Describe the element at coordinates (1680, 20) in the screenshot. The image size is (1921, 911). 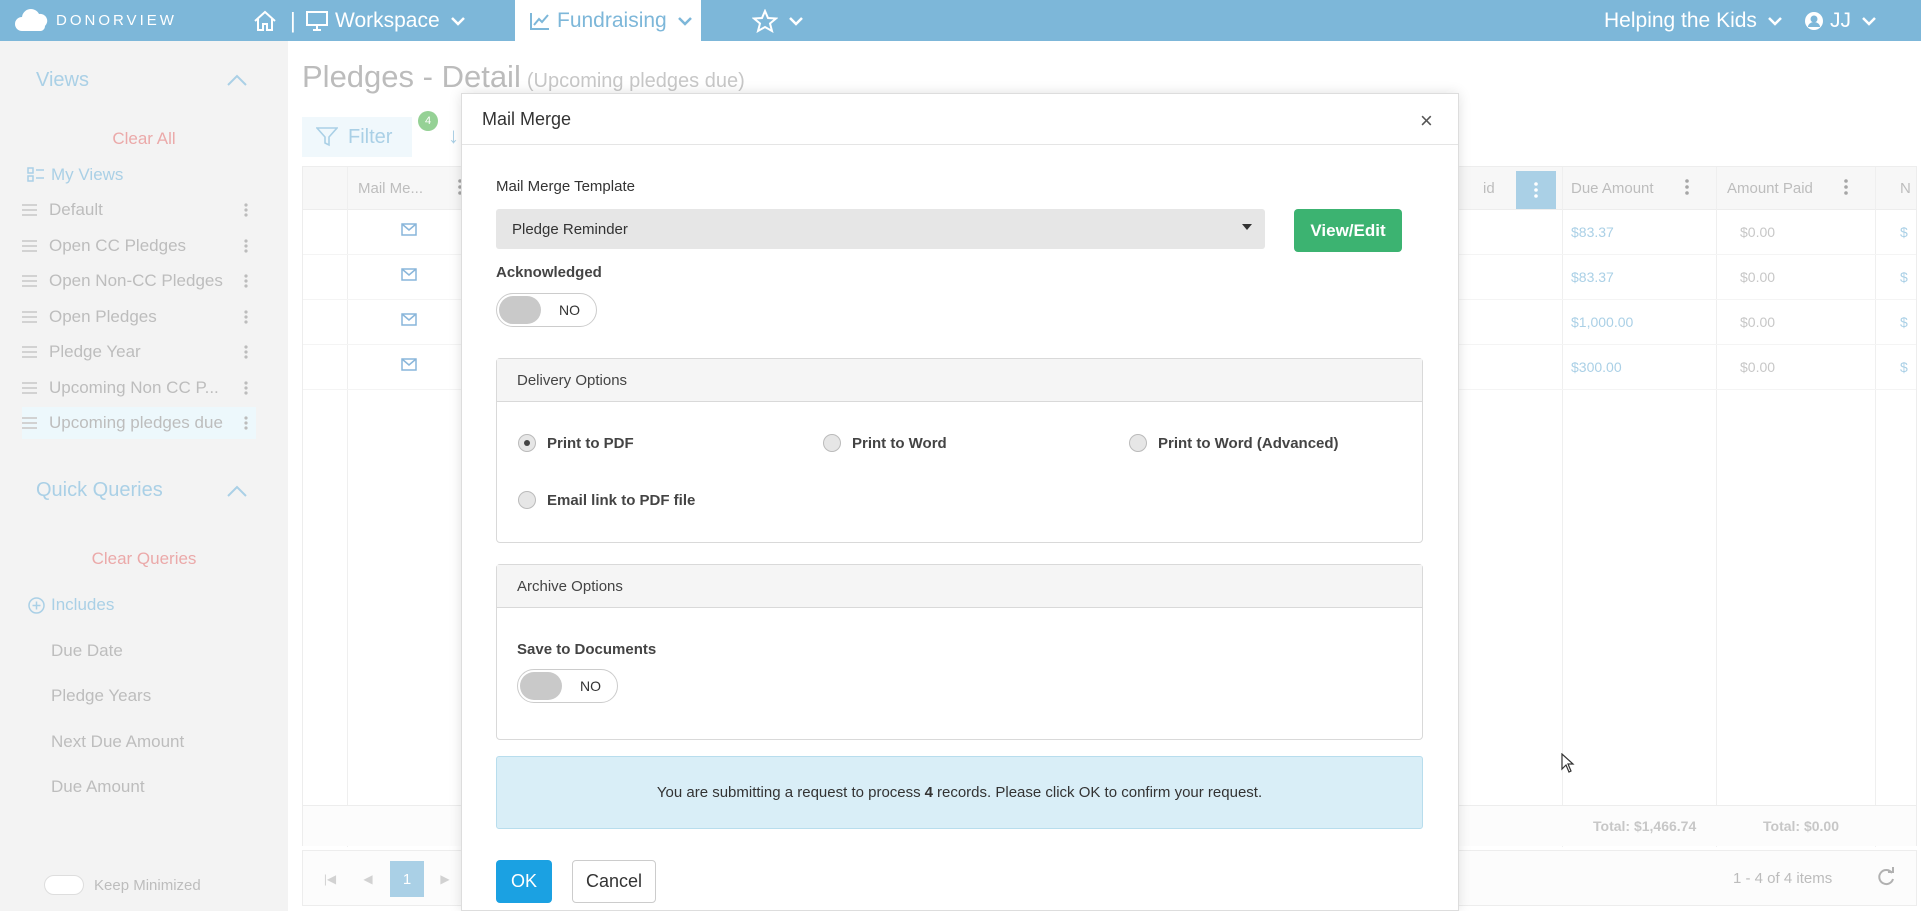
I see `organization-name: Helping the Kids` at that location.